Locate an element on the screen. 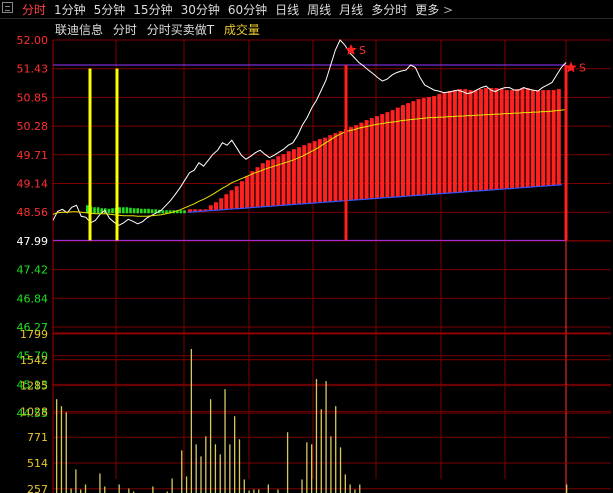 This screenshot has height=493, width=613. t-marker-bar is located at coordinates (117, 154).